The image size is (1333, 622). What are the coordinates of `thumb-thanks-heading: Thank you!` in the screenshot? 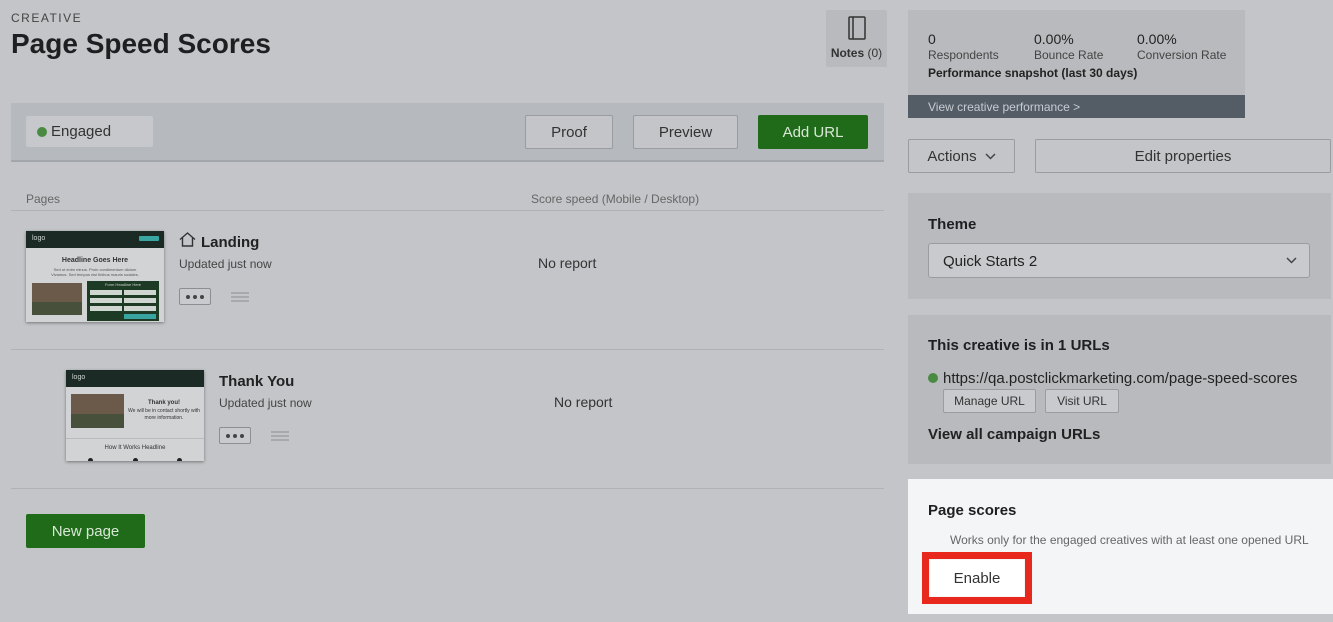 It's located at (163, 403).